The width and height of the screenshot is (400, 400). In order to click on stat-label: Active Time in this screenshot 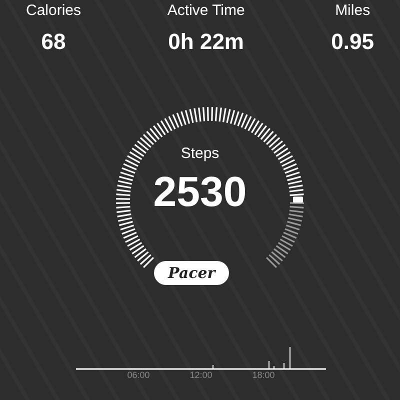, I will do `click(206, 10)`.